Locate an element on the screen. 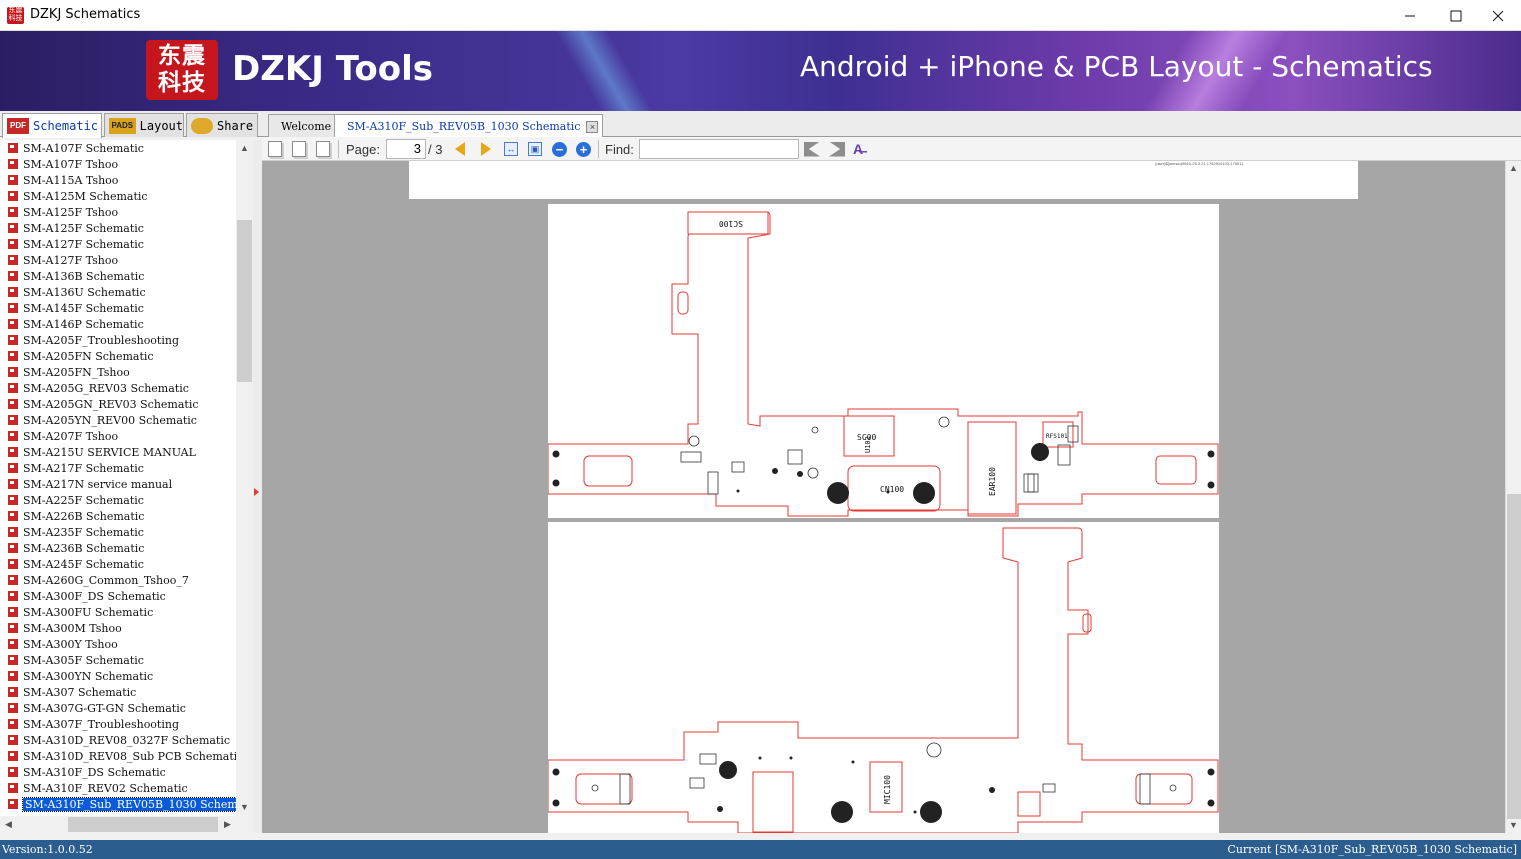  copy-all-button is located at coordinates (323, 149).